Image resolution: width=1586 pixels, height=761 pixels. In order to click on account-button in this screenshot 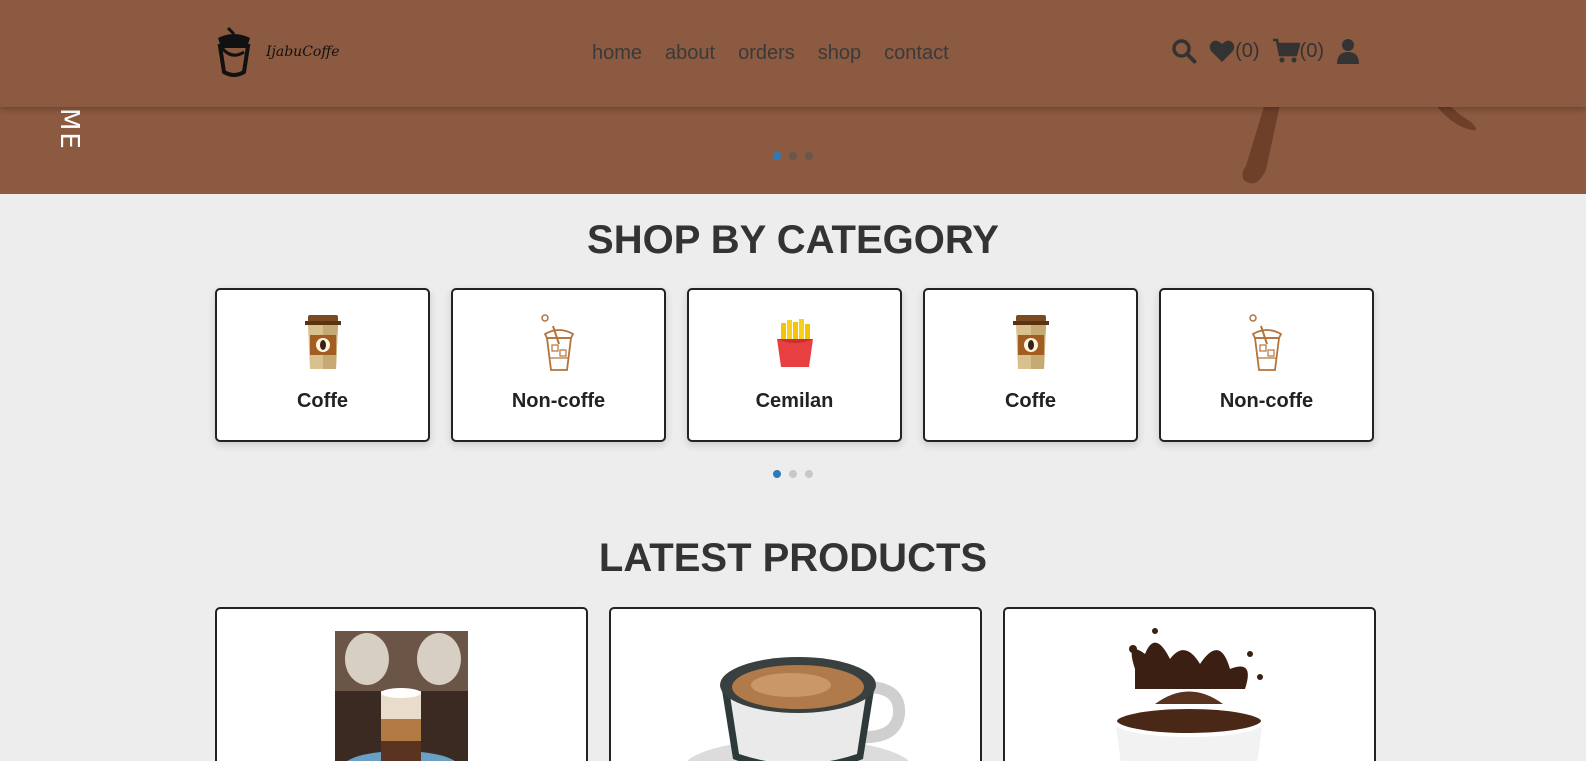, I will do `click(1348, 51)`.